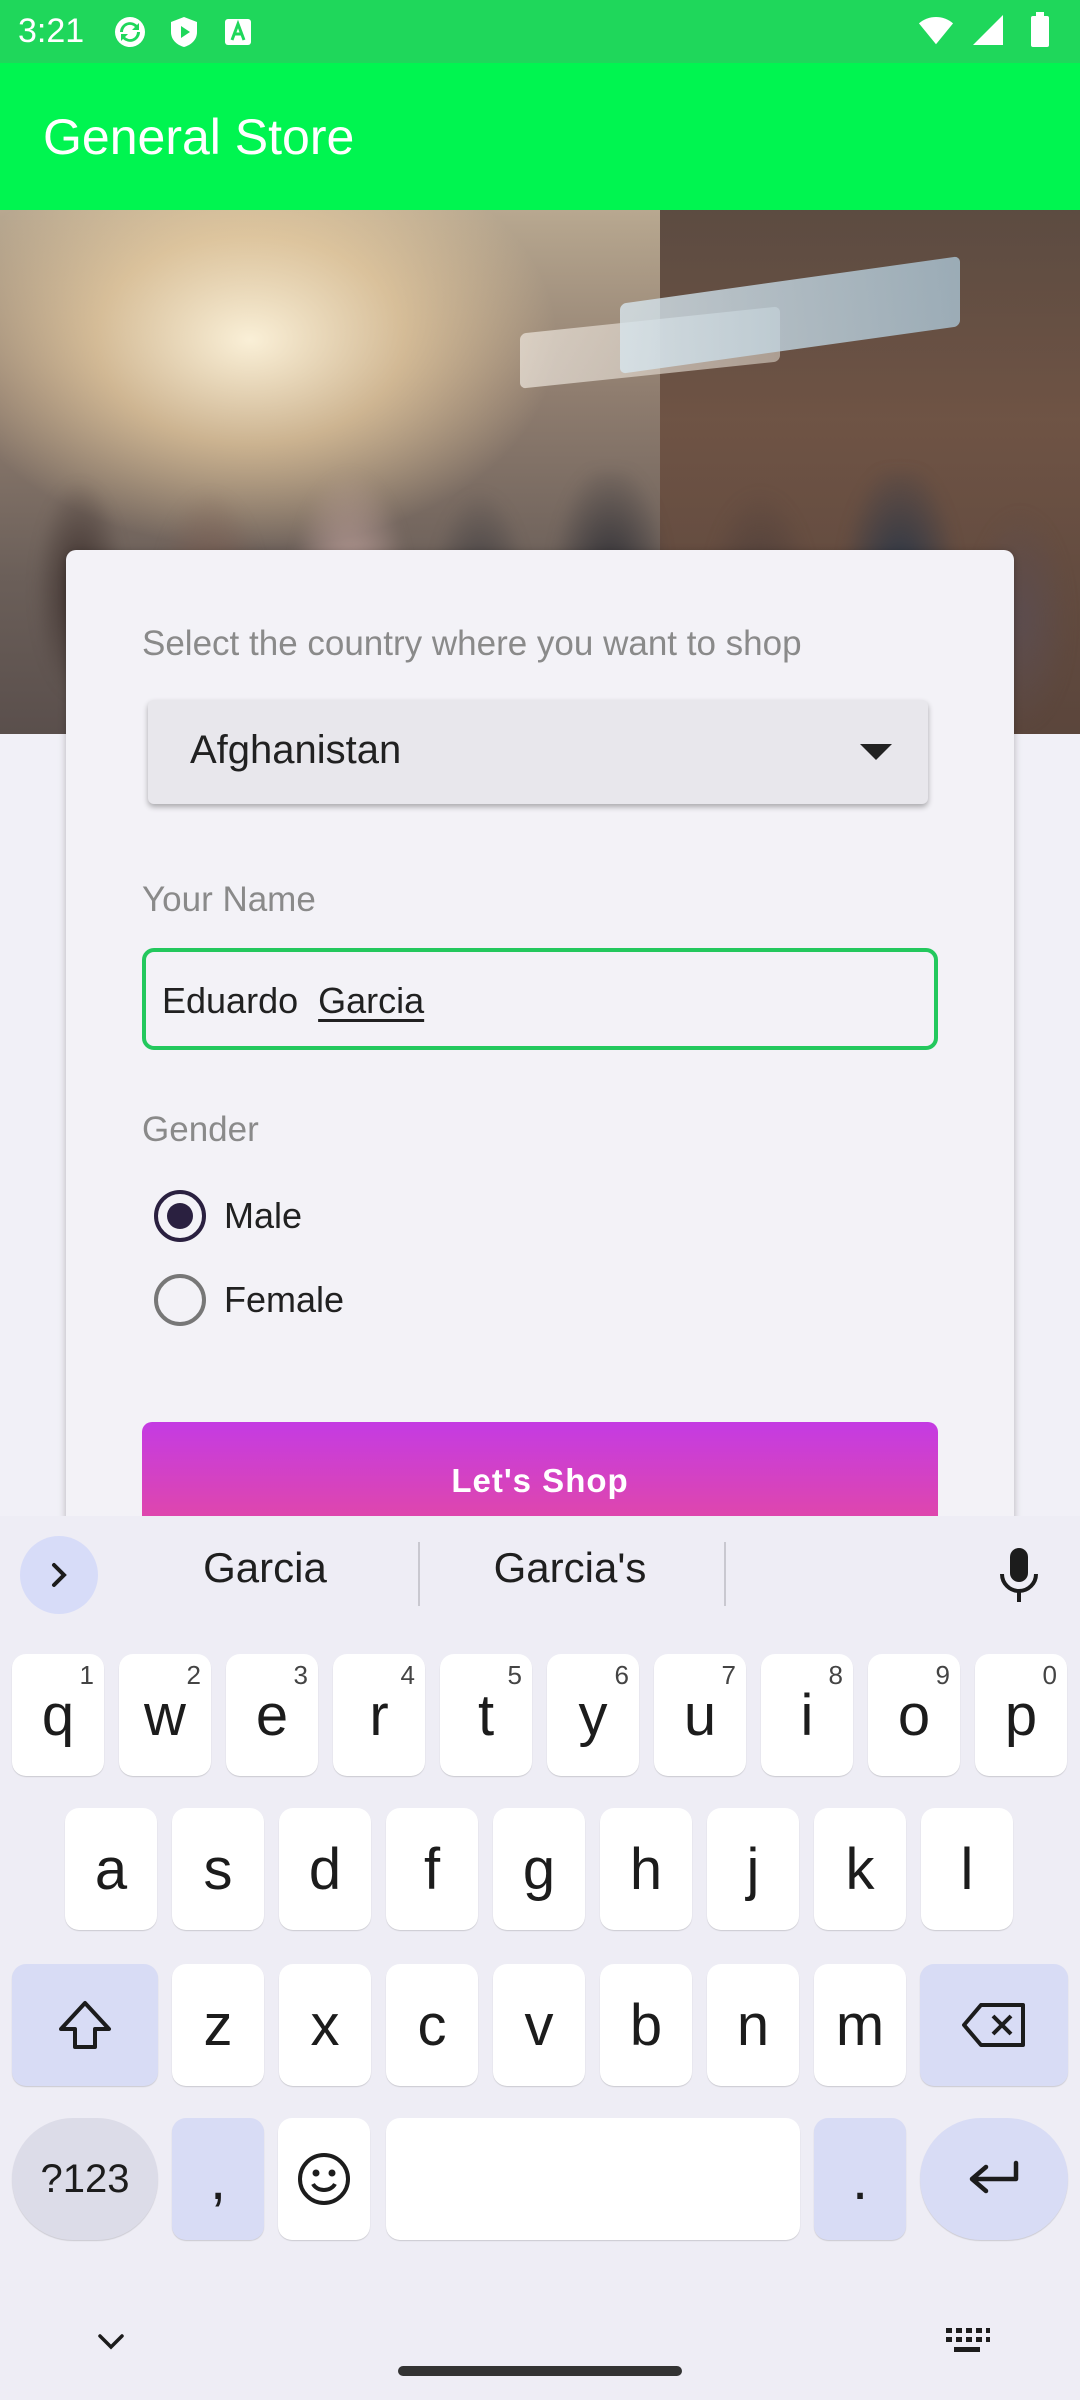 This screenshot has width=1080, height=2400. Describe the element at coordinates (230, 1000) in the screenshot. I see `name-first: Eduardo` at that location.